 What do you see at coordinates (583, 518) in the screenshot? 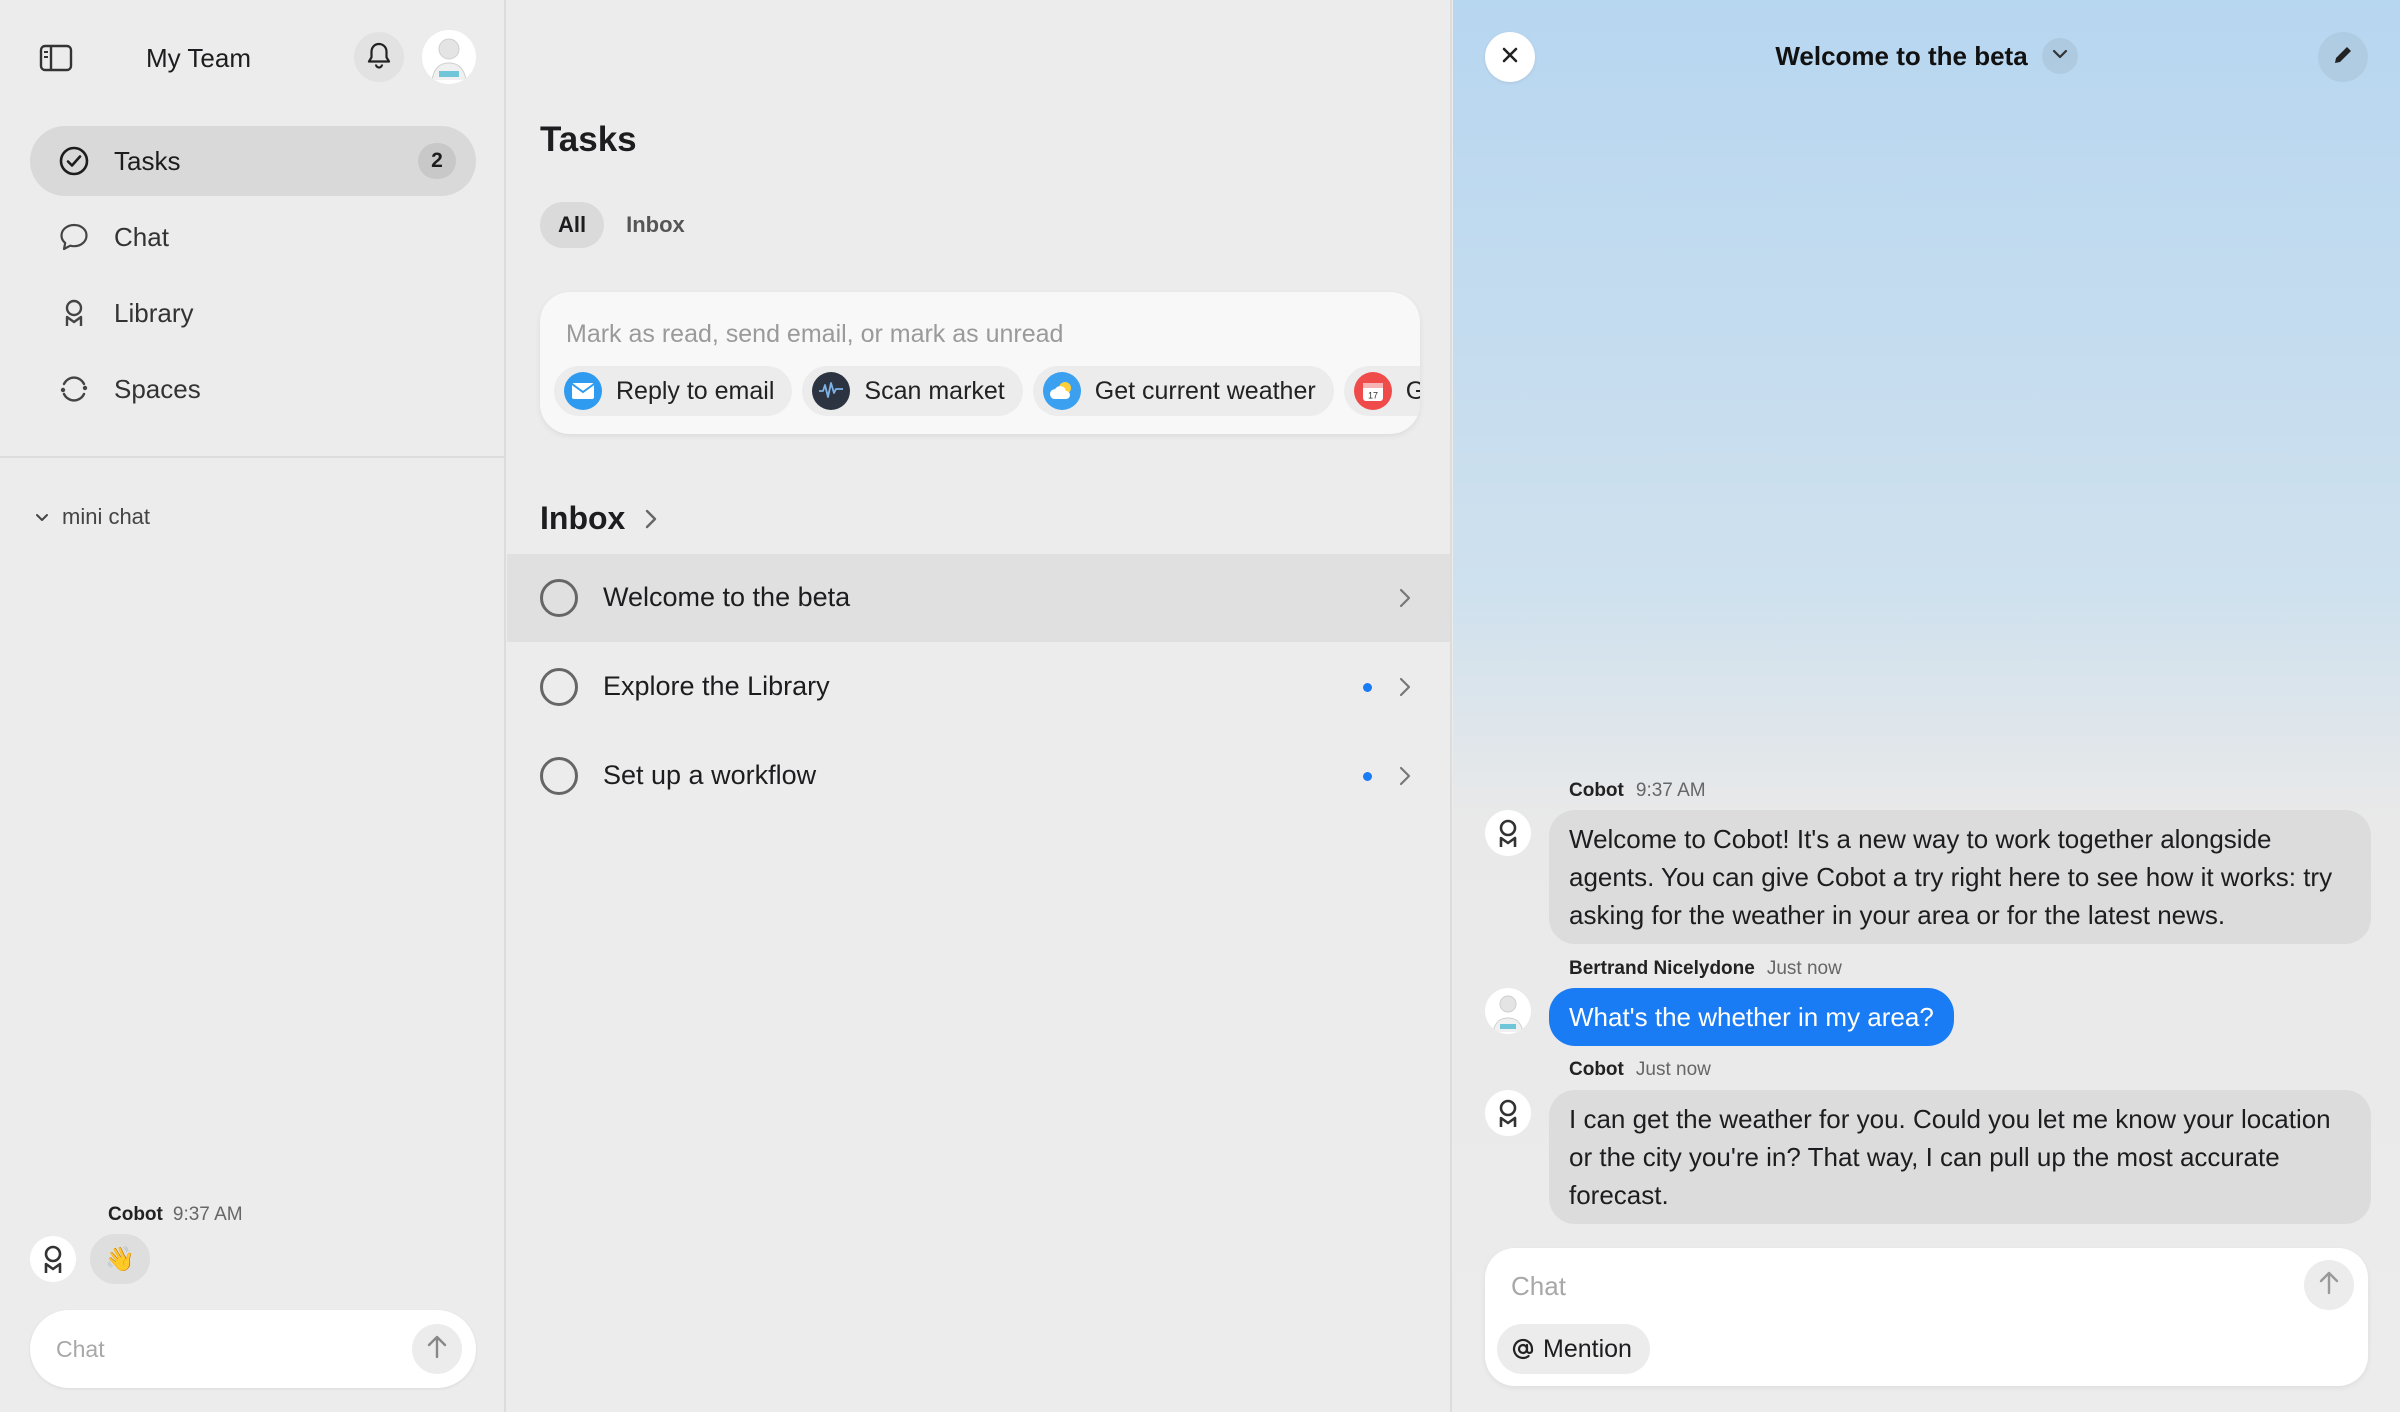
I see `inbox-title: Inbox` at bounding box center [583, 518].